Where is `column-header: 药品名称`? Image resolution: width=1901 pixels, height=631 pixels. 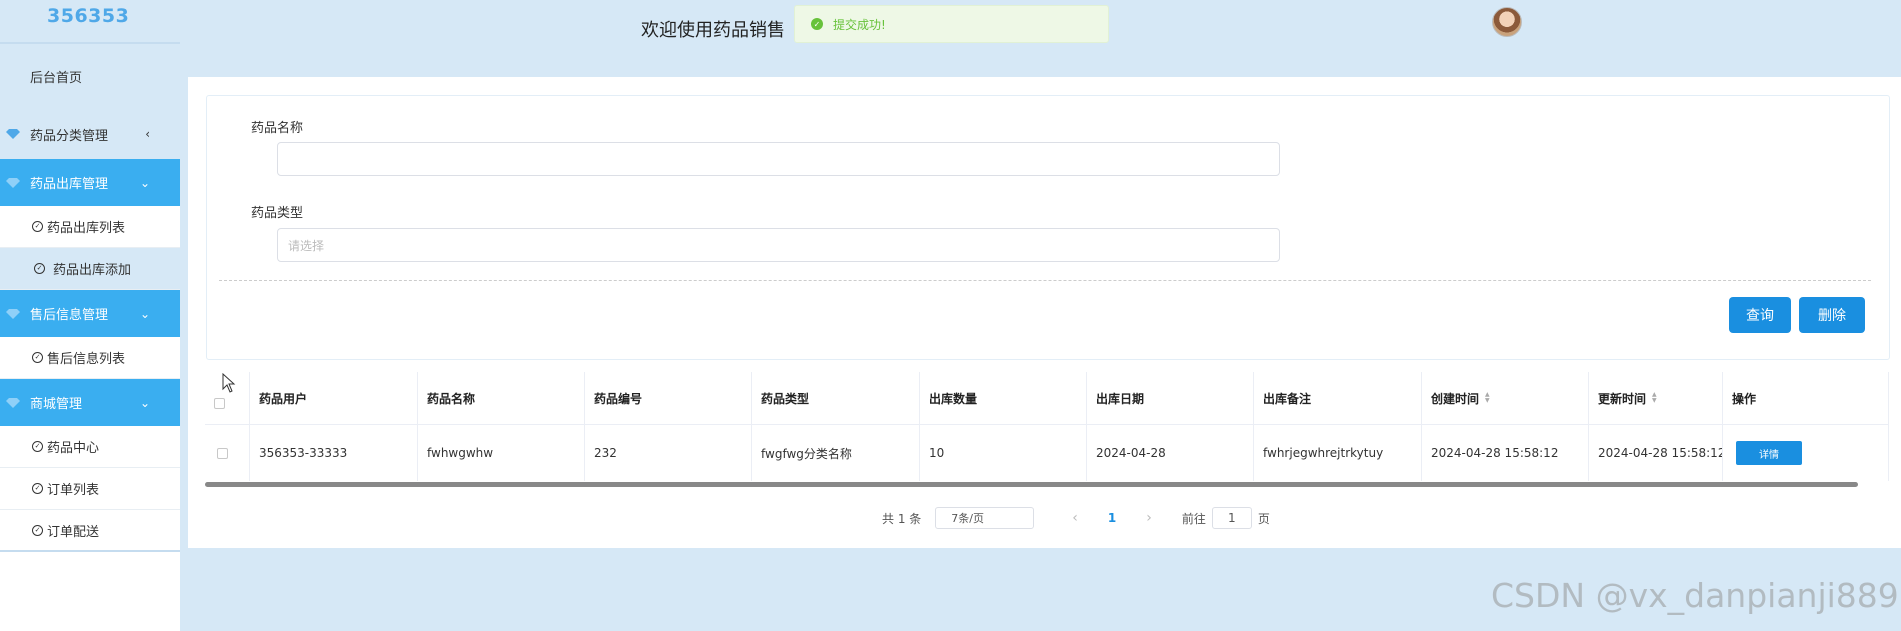
column-header: 药品名称 is located at coordinates (501, 398).